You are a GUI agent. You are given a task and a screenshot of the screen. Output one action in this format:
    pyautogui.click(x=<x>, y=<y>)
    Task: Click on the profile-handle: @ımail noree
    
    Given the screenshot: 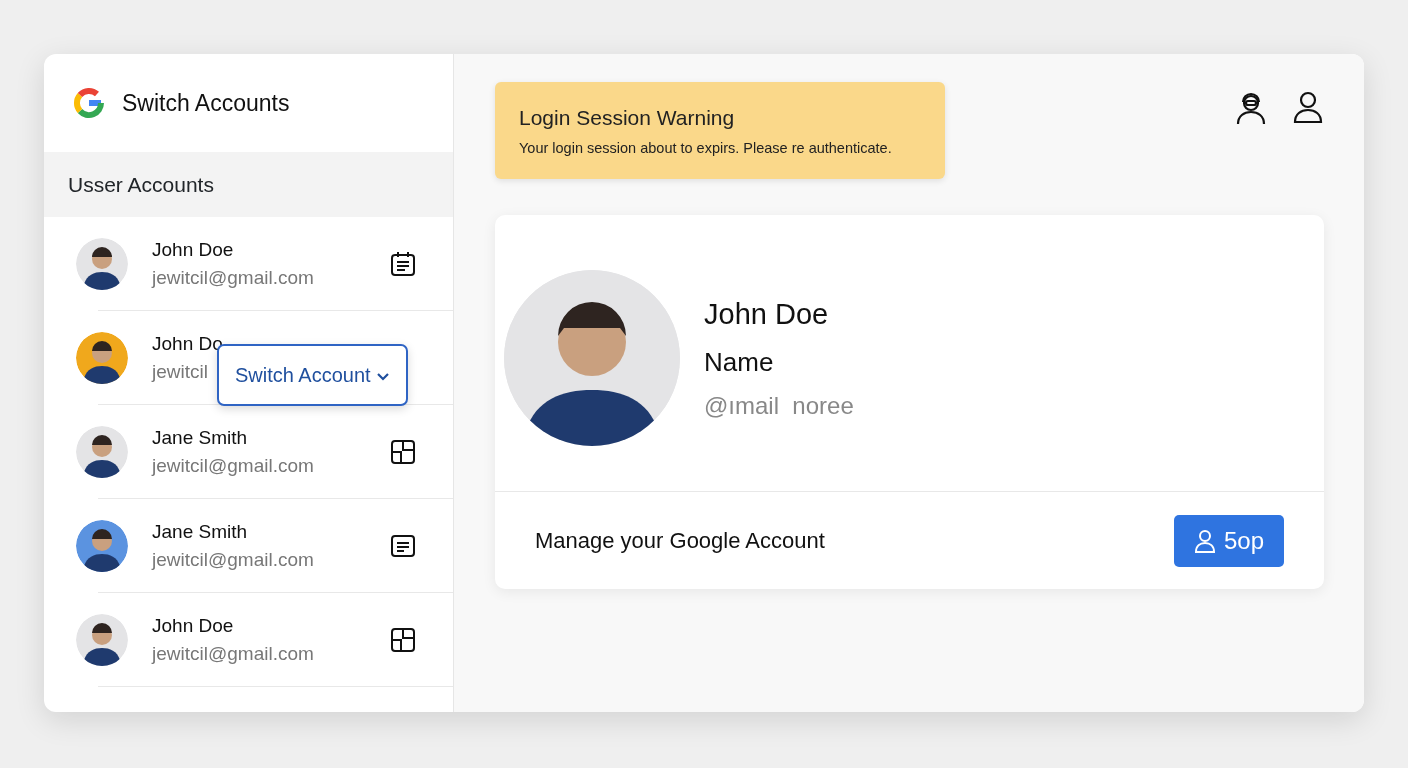 What is the action you would take?
    pyautogui.click(x=779, y=405)
    